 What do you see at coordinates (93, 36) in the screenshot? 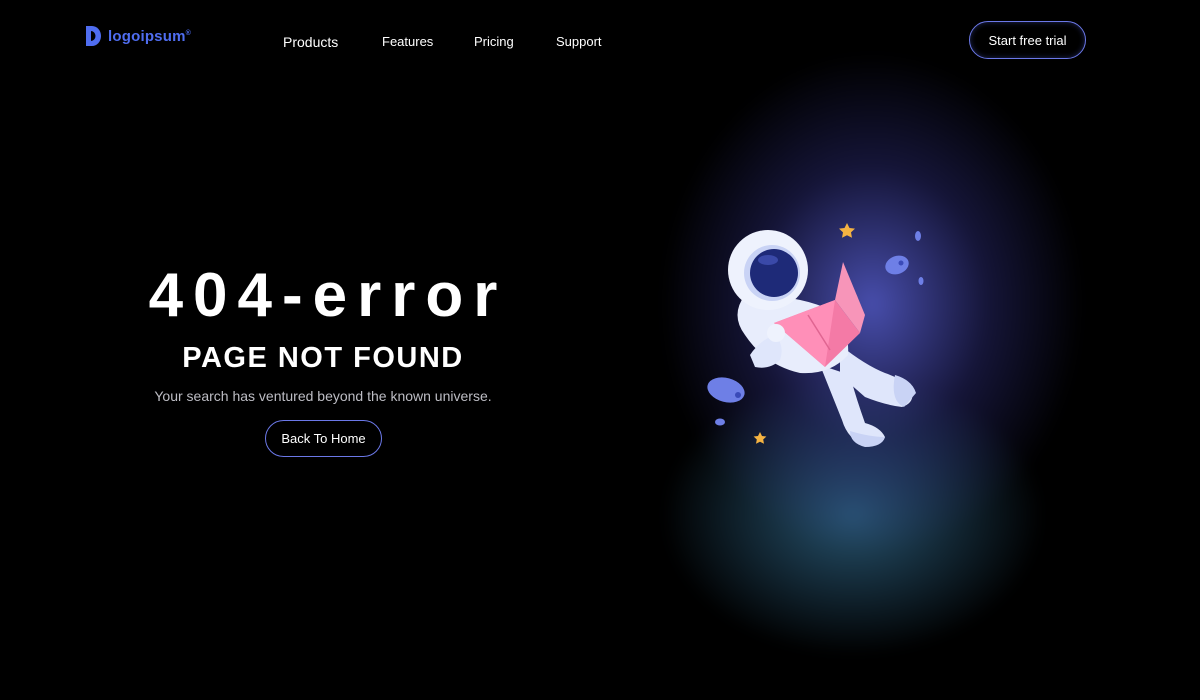
I see `logo-mark-icon` at bounding box center [93, 36].